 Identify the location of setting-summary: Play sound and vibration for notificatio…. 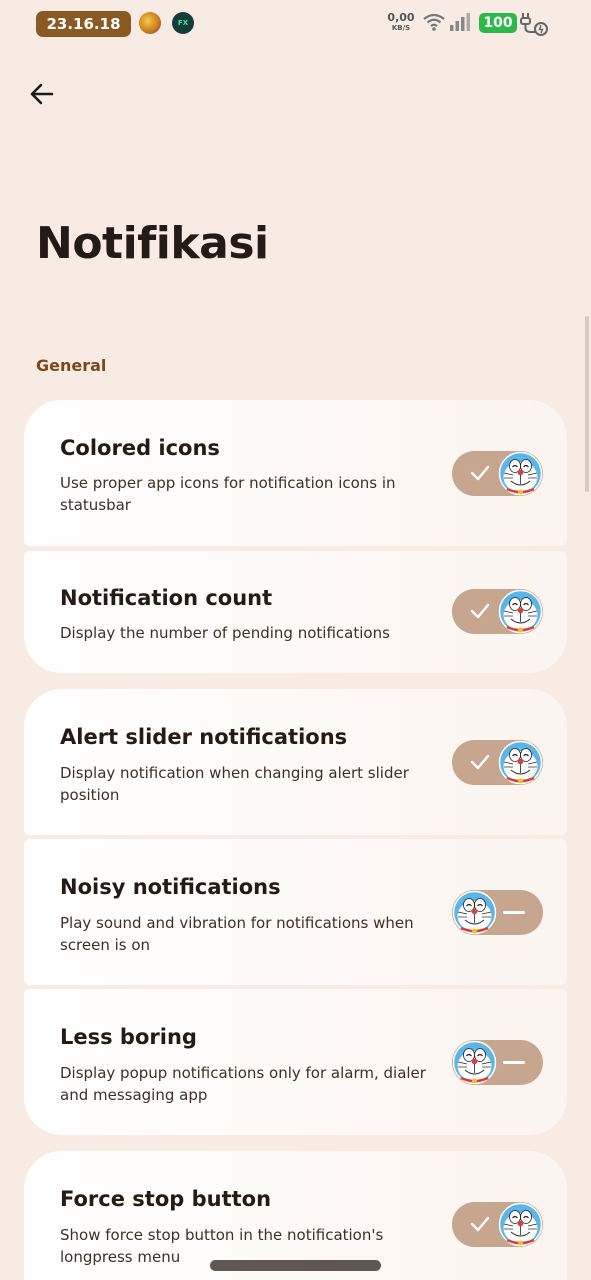
(237, 934).